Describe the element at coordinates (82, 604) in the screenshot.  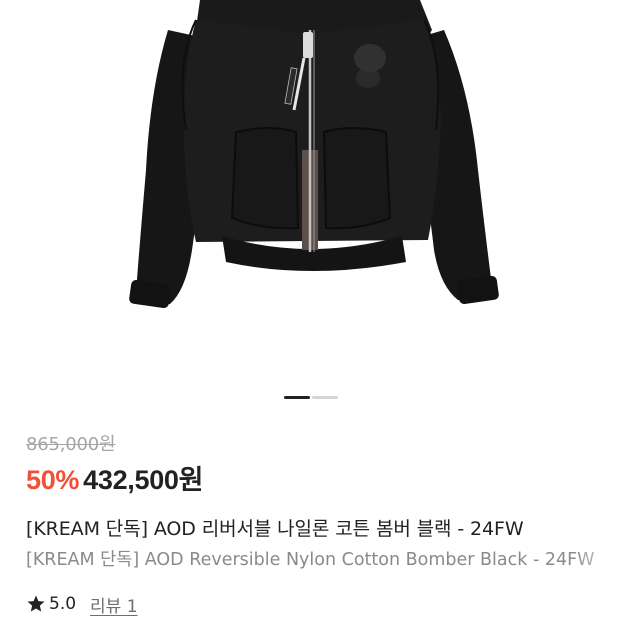
I see `rating-row: 5.0 리뷰 1` at that location.